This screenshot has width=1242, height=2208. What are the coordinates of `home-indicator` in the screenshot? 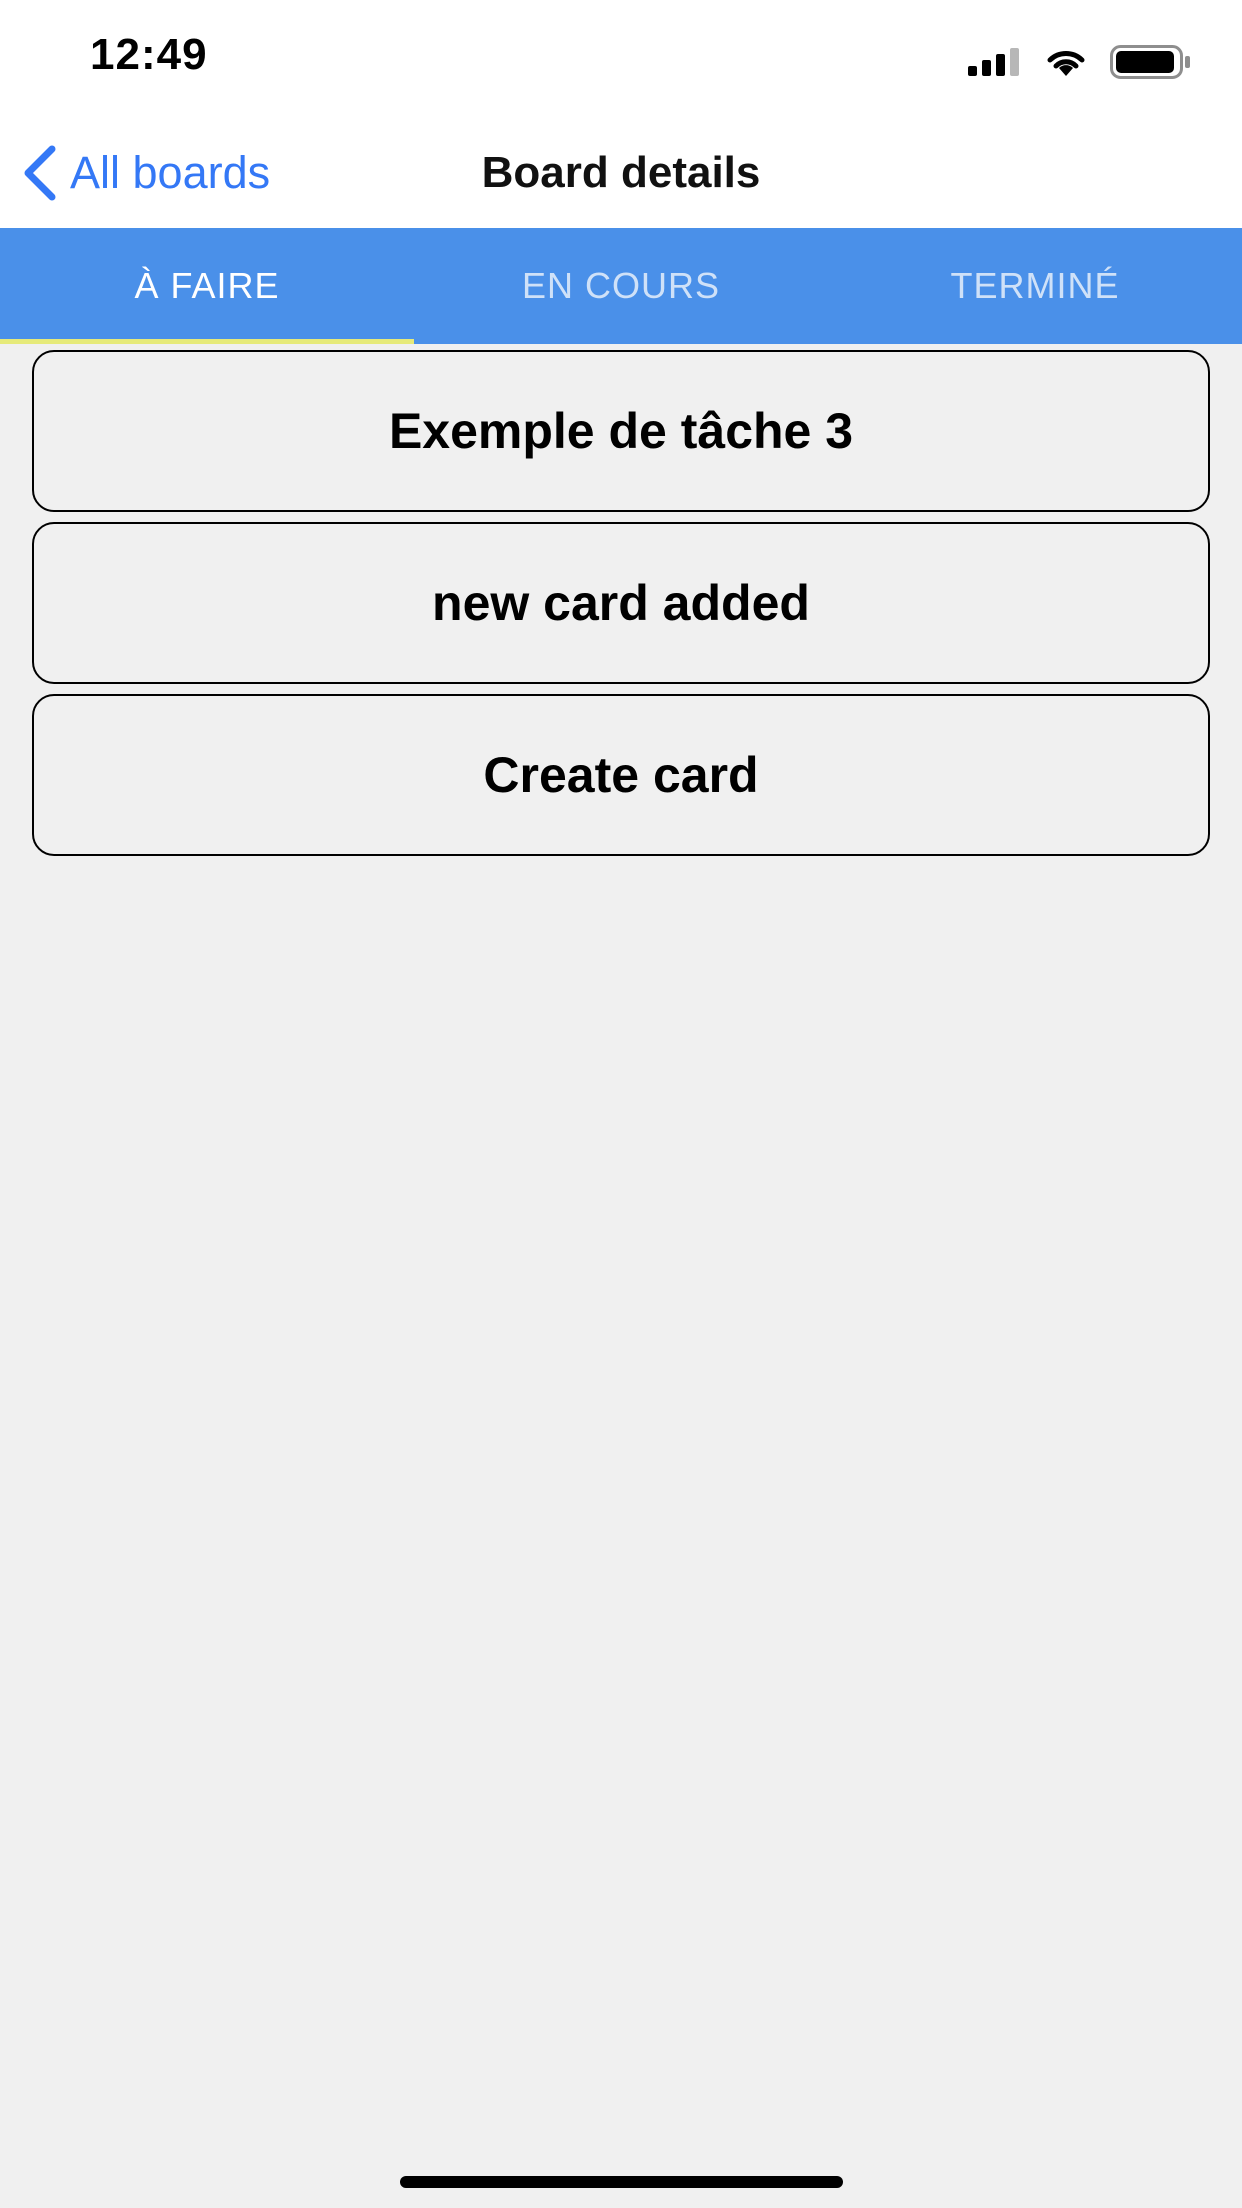 It's located at (621, 2182).